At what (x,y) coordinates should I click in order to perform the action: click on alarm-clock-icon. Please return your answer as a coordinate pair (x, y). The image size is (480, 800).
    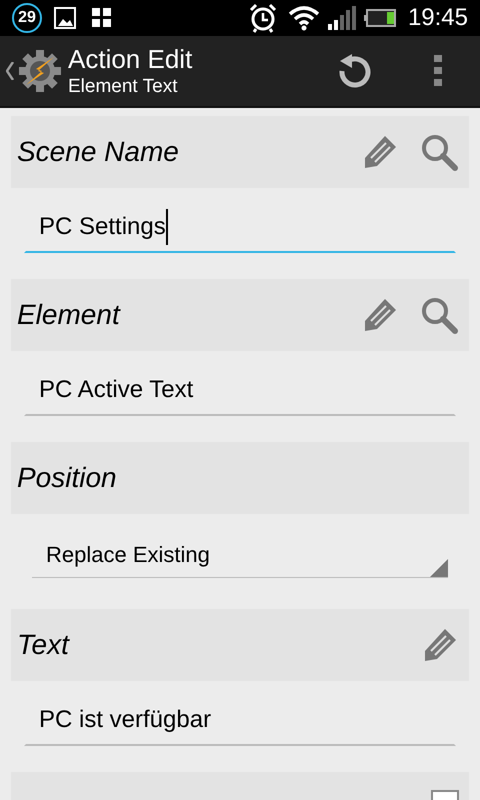
    Looking at the image, I should click on (263, 18).